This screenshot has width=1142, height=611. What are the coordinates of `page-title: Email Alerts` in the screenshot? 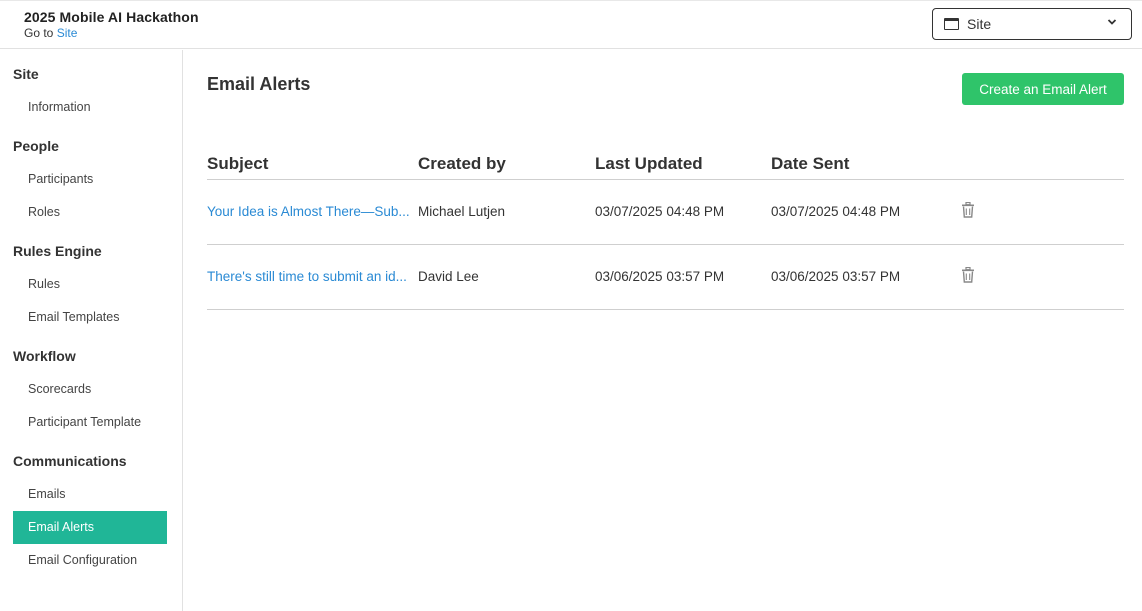 It's located at (259, 84).